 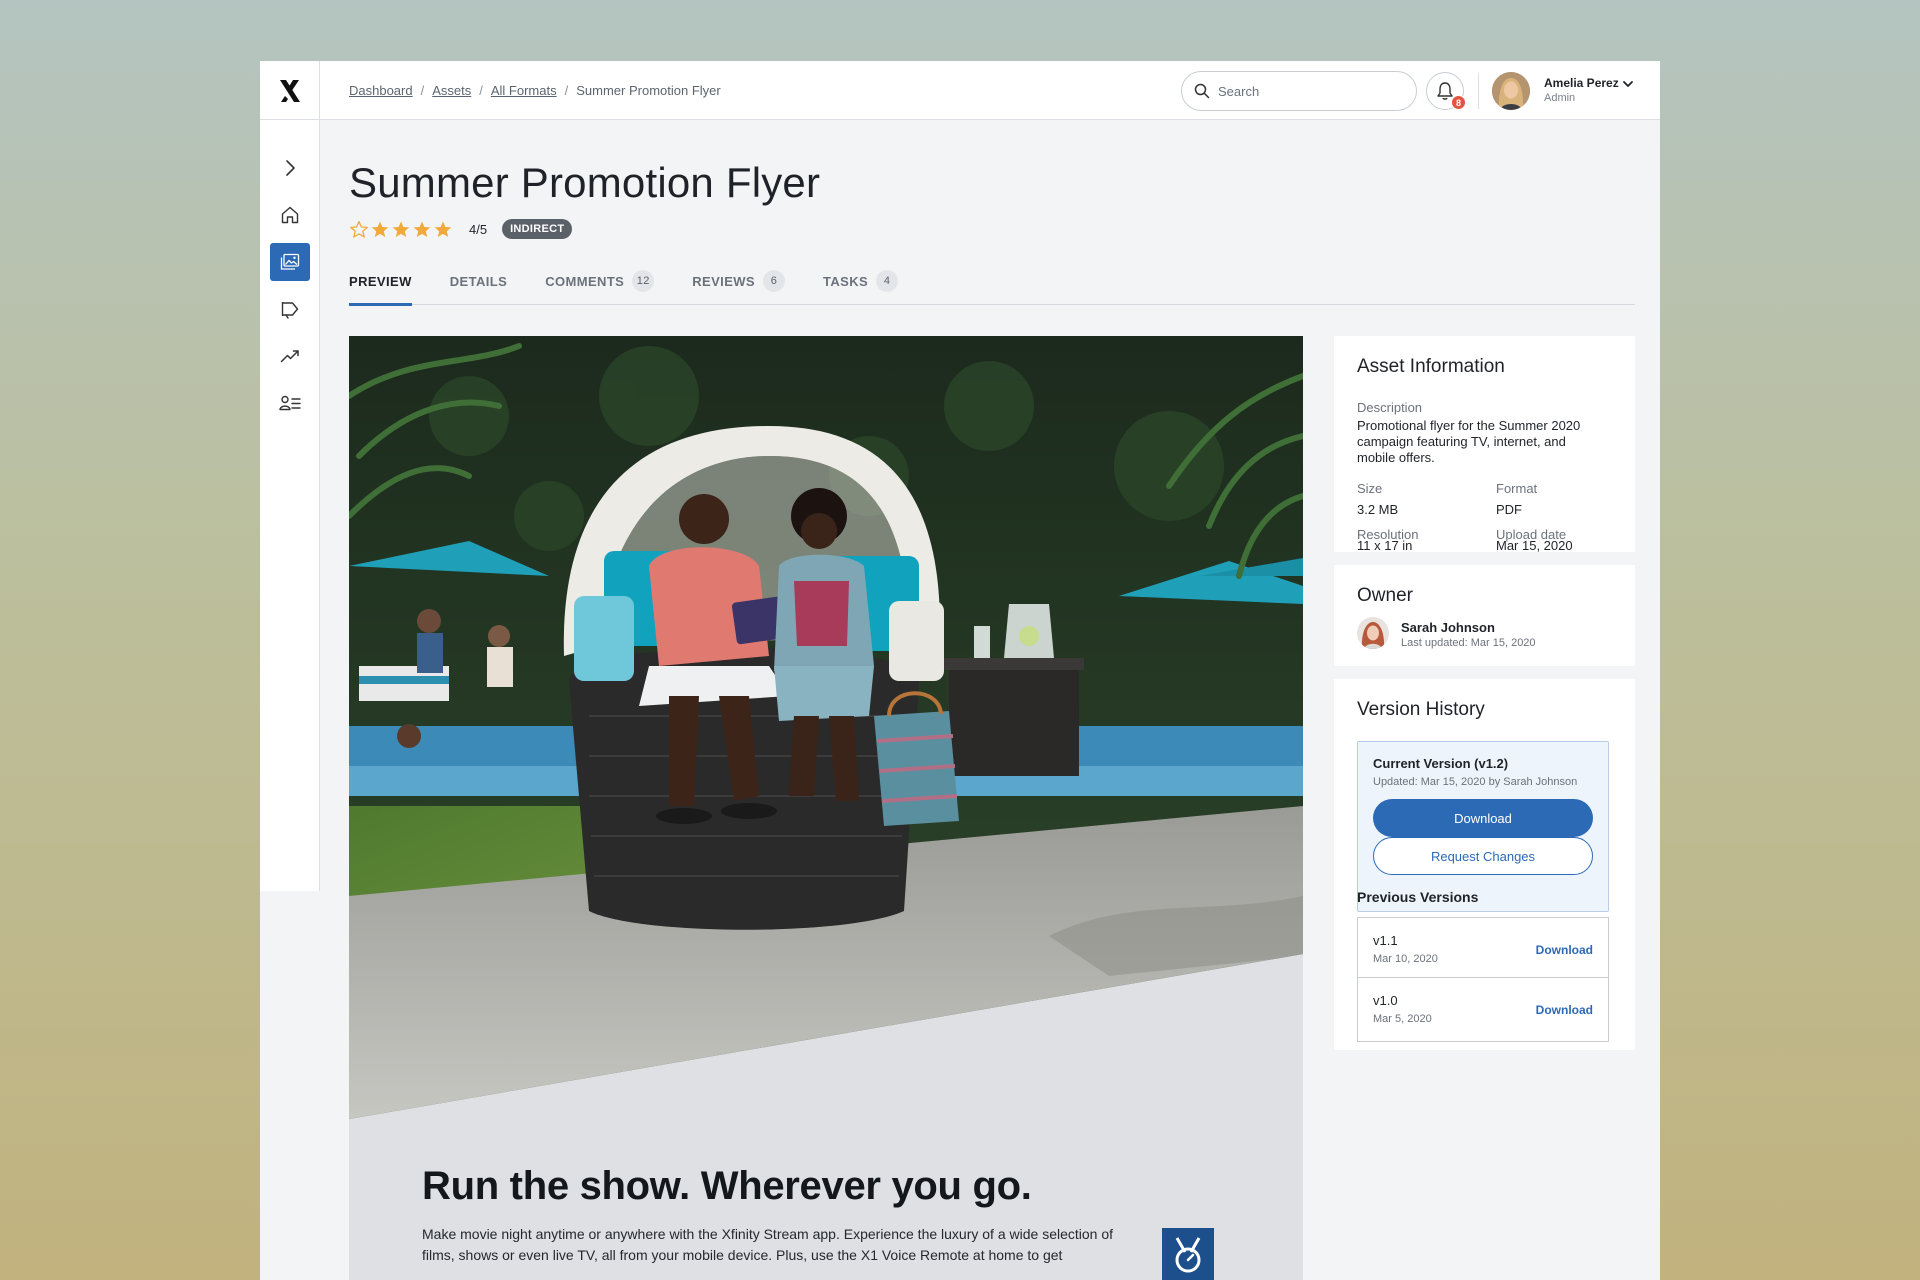 I want to click on speedtest-award-icon, so click(x=1188, y=1254).